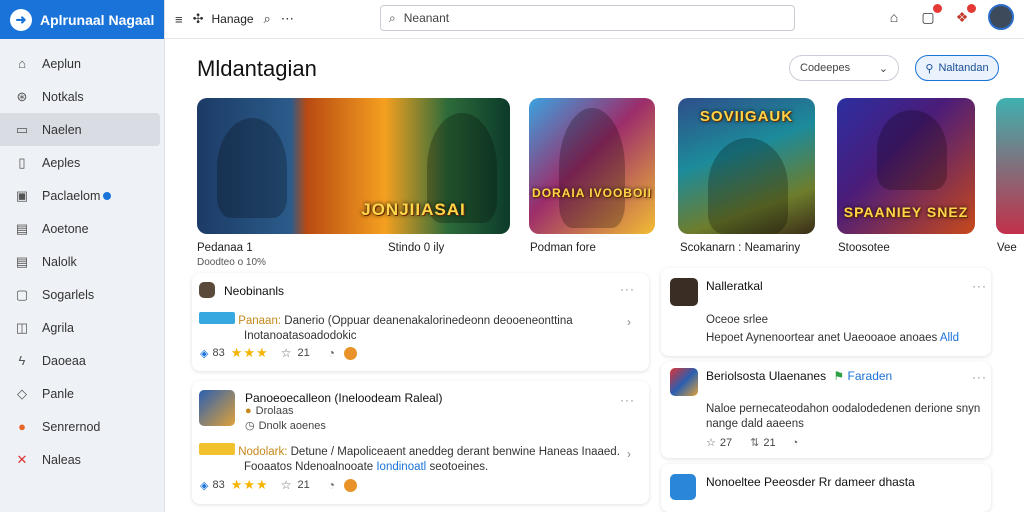 Image resolution: width=1024 pixels, height=512 pixels. What do you see at coordinates (711, 442) in the screenshot?
I see `star-icon: ☆` at bounding box center [711, 442].